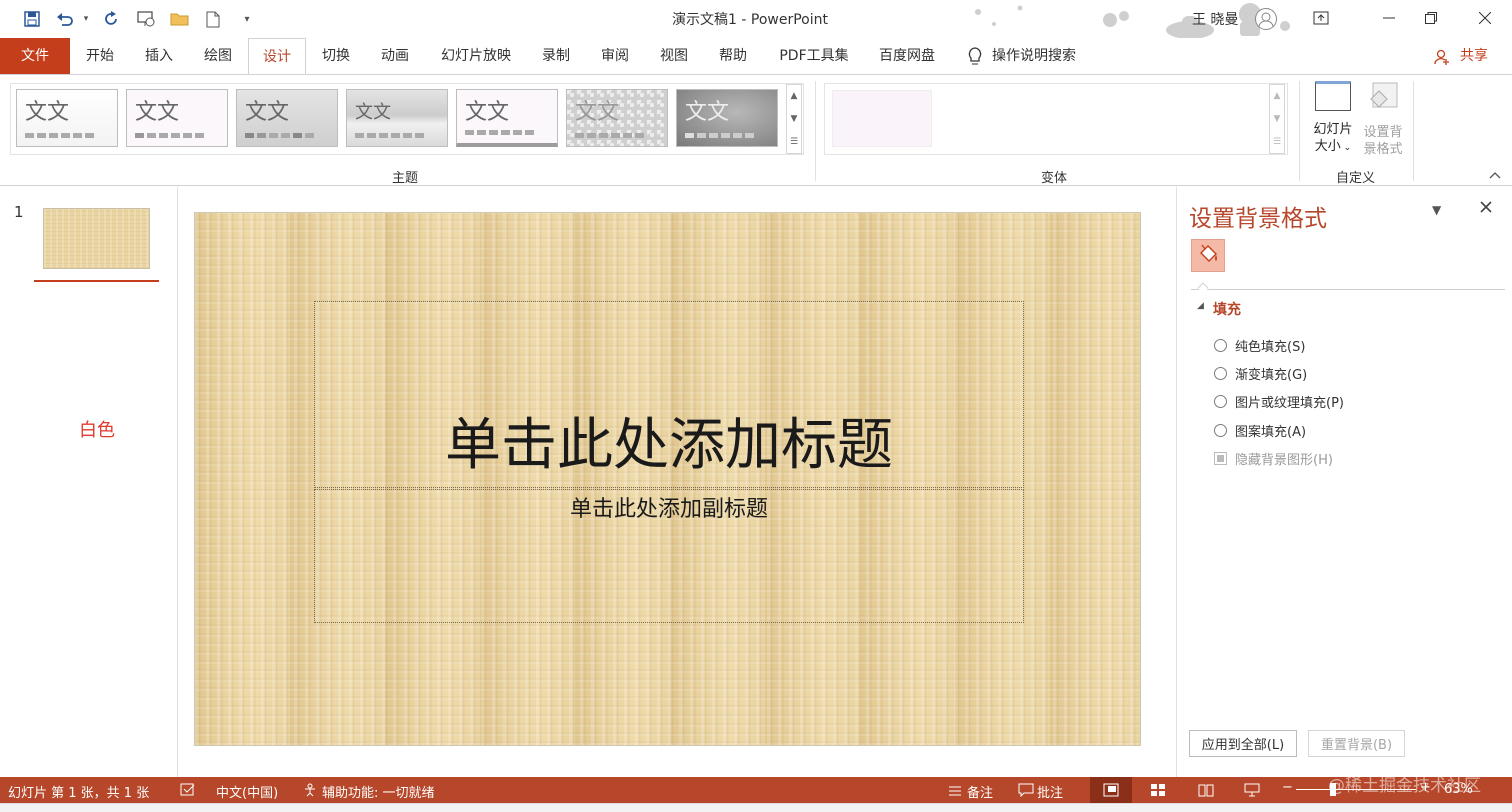  I want to click on customize-toolbar-icon: ▾, so click(247, 19).